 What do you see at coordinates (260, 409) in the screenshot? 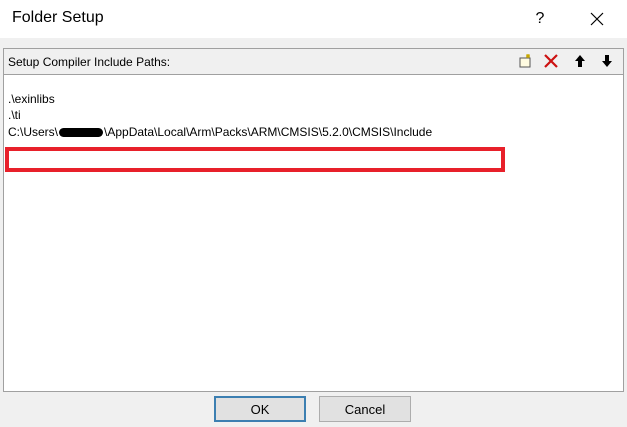
I see `ok-button: OK` at bounding box center [260, 409].